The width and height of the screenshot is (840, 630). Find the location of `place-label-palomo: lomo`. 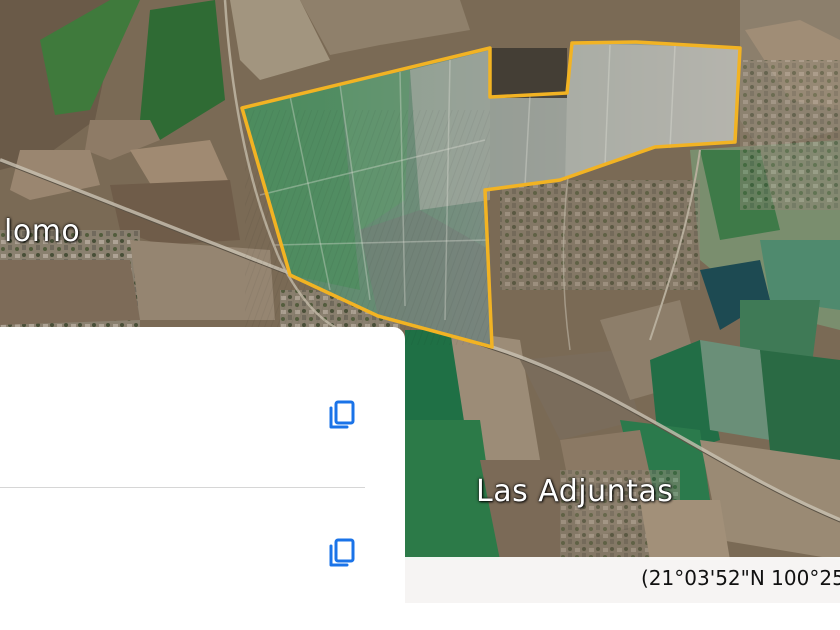

place-label-palomo: lomo is located at coordinates (42, 231).